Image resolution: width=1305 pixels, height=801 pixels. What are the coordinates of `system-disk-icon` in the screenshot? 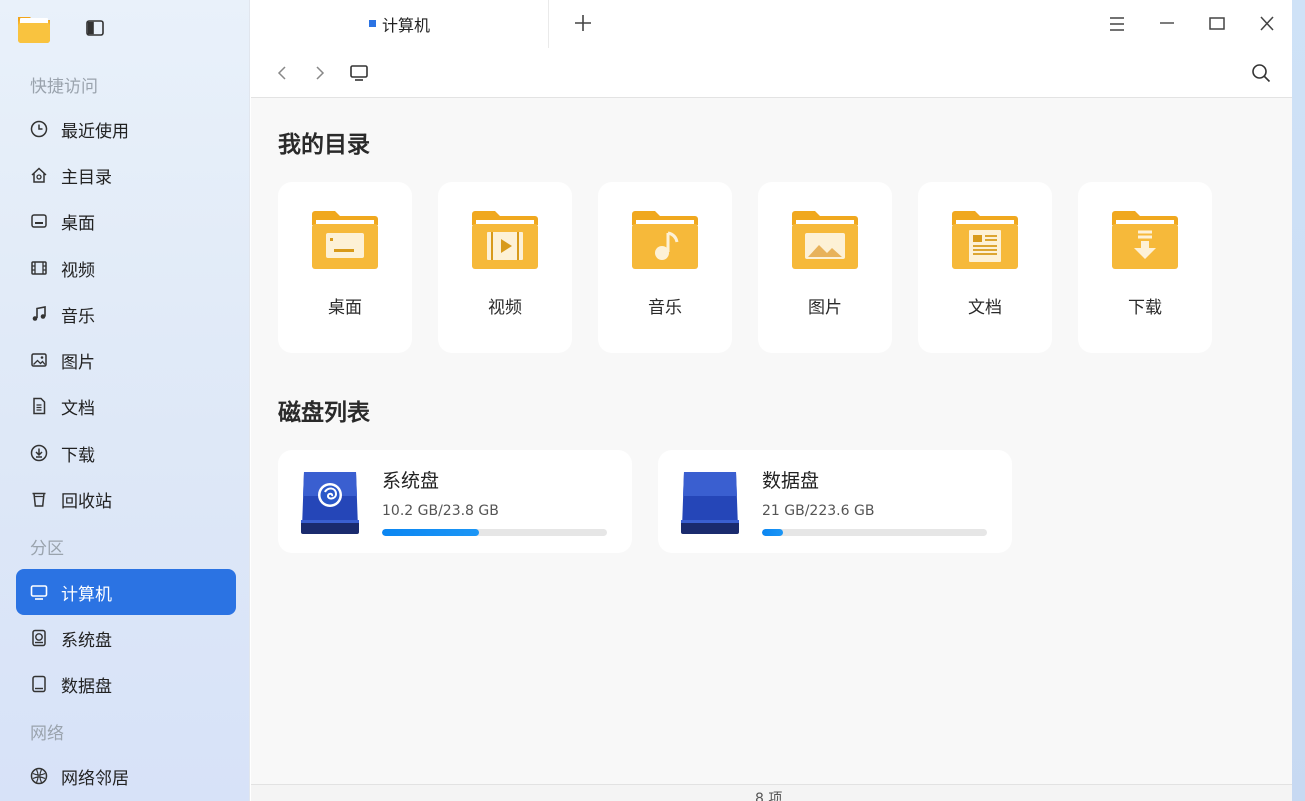 It's located at (39, 638).